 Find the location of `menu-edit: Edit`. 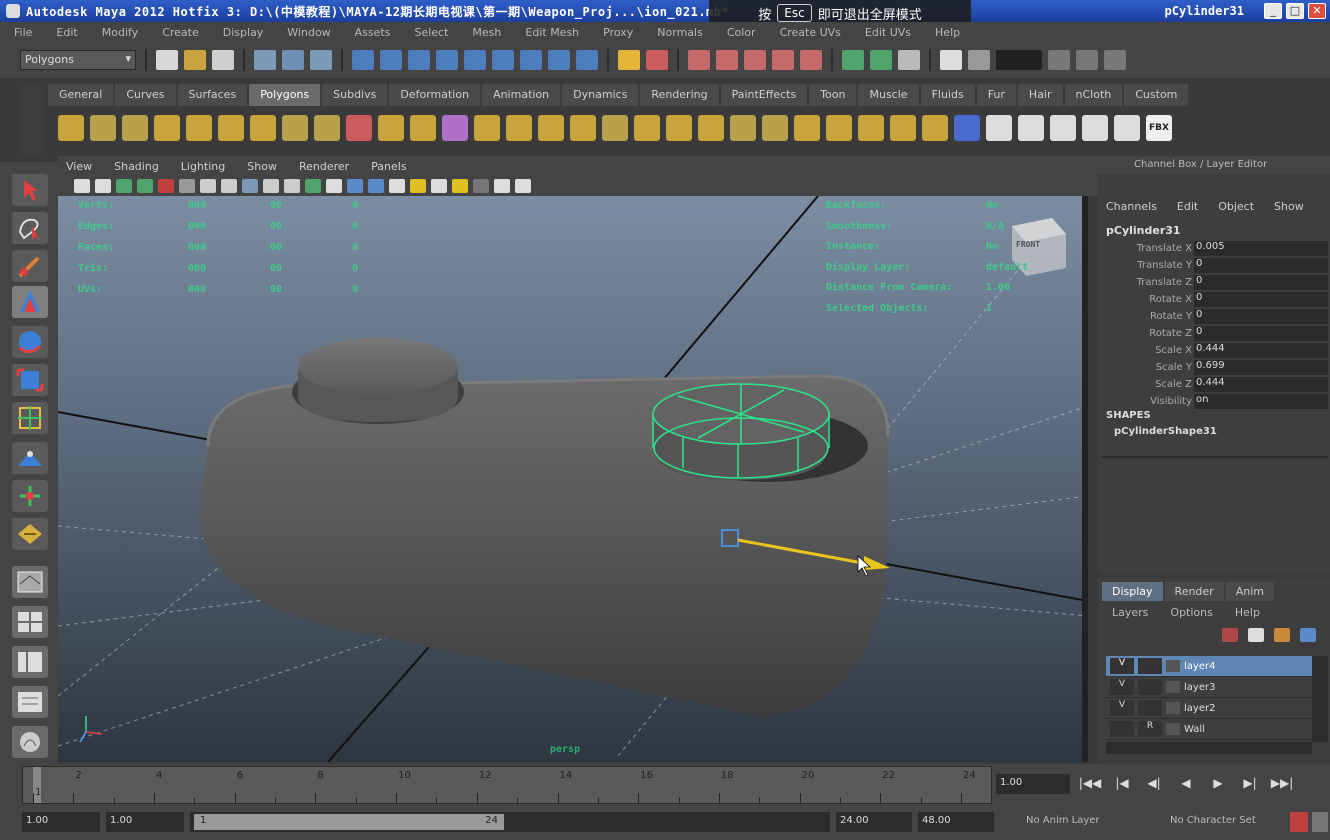

menu-edit: Edit is located at coordinates (66, 32).